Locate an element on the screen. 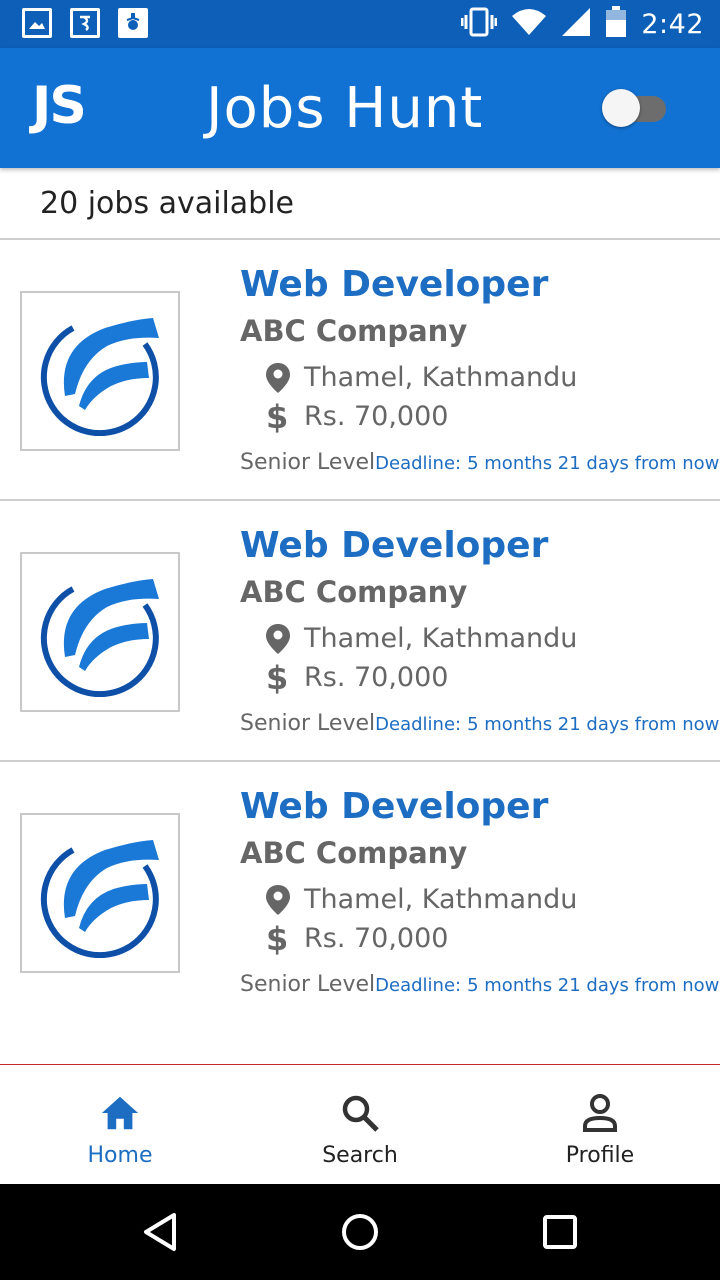  system-nav-bar is located at coordinates (360, 1232).